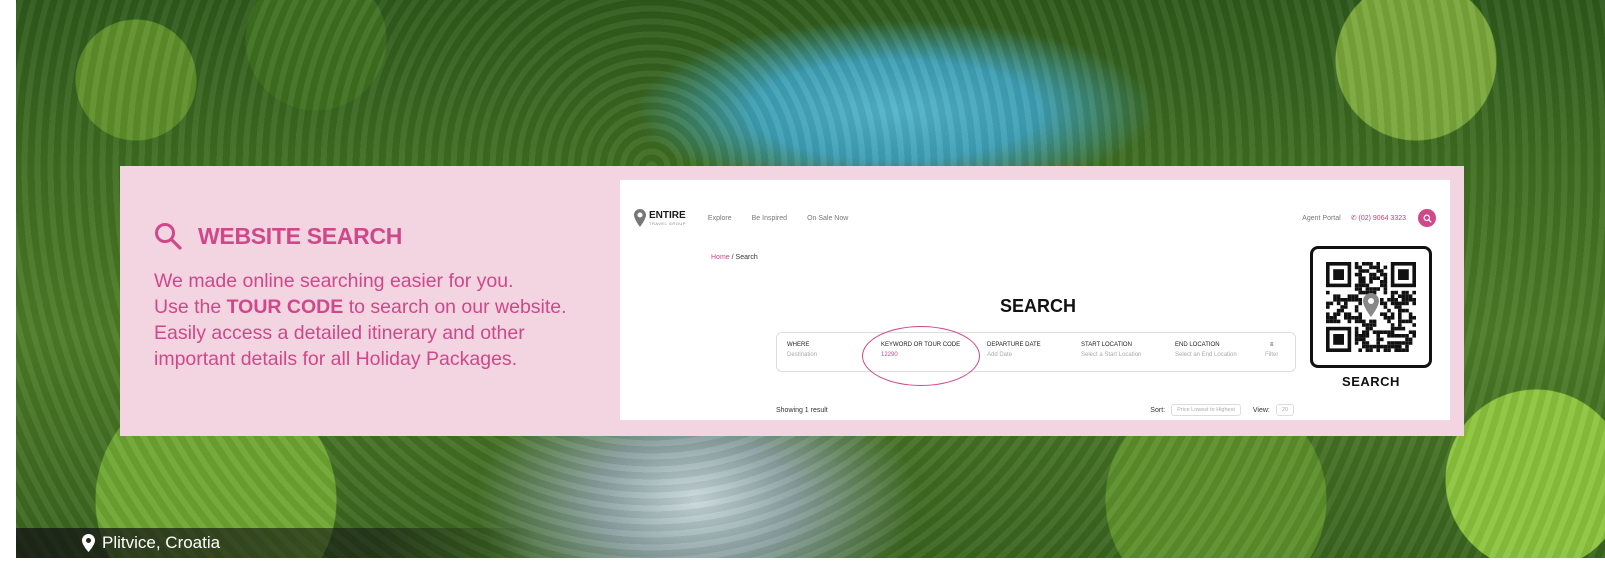 Image resolution: width=1605 pixels, height=574 pixels. What do you see at coordinates (798, 345) in the screenshot?
I see `field-label: WHERE` at bounding box center [798, 345].